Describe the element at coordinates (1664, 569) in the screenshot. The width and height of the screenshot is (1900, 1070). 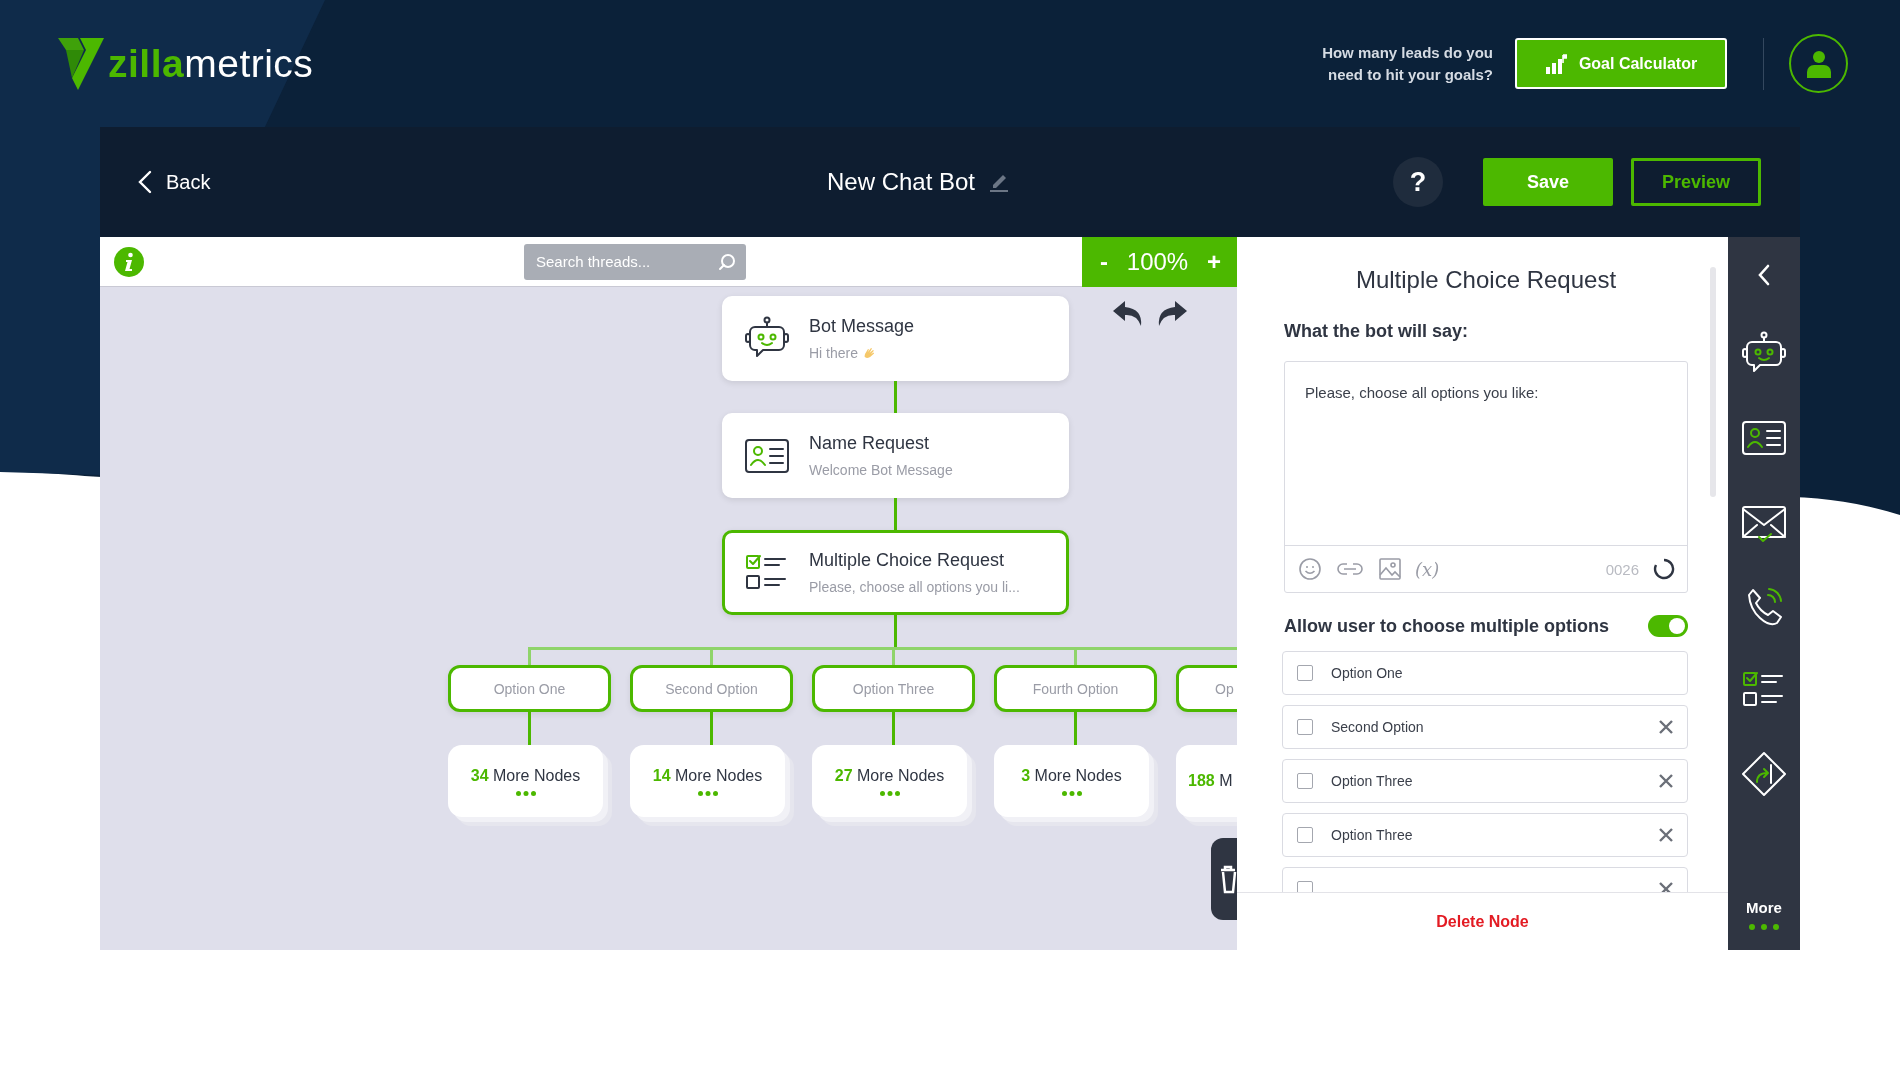
I see `spinner-icon` at that location.